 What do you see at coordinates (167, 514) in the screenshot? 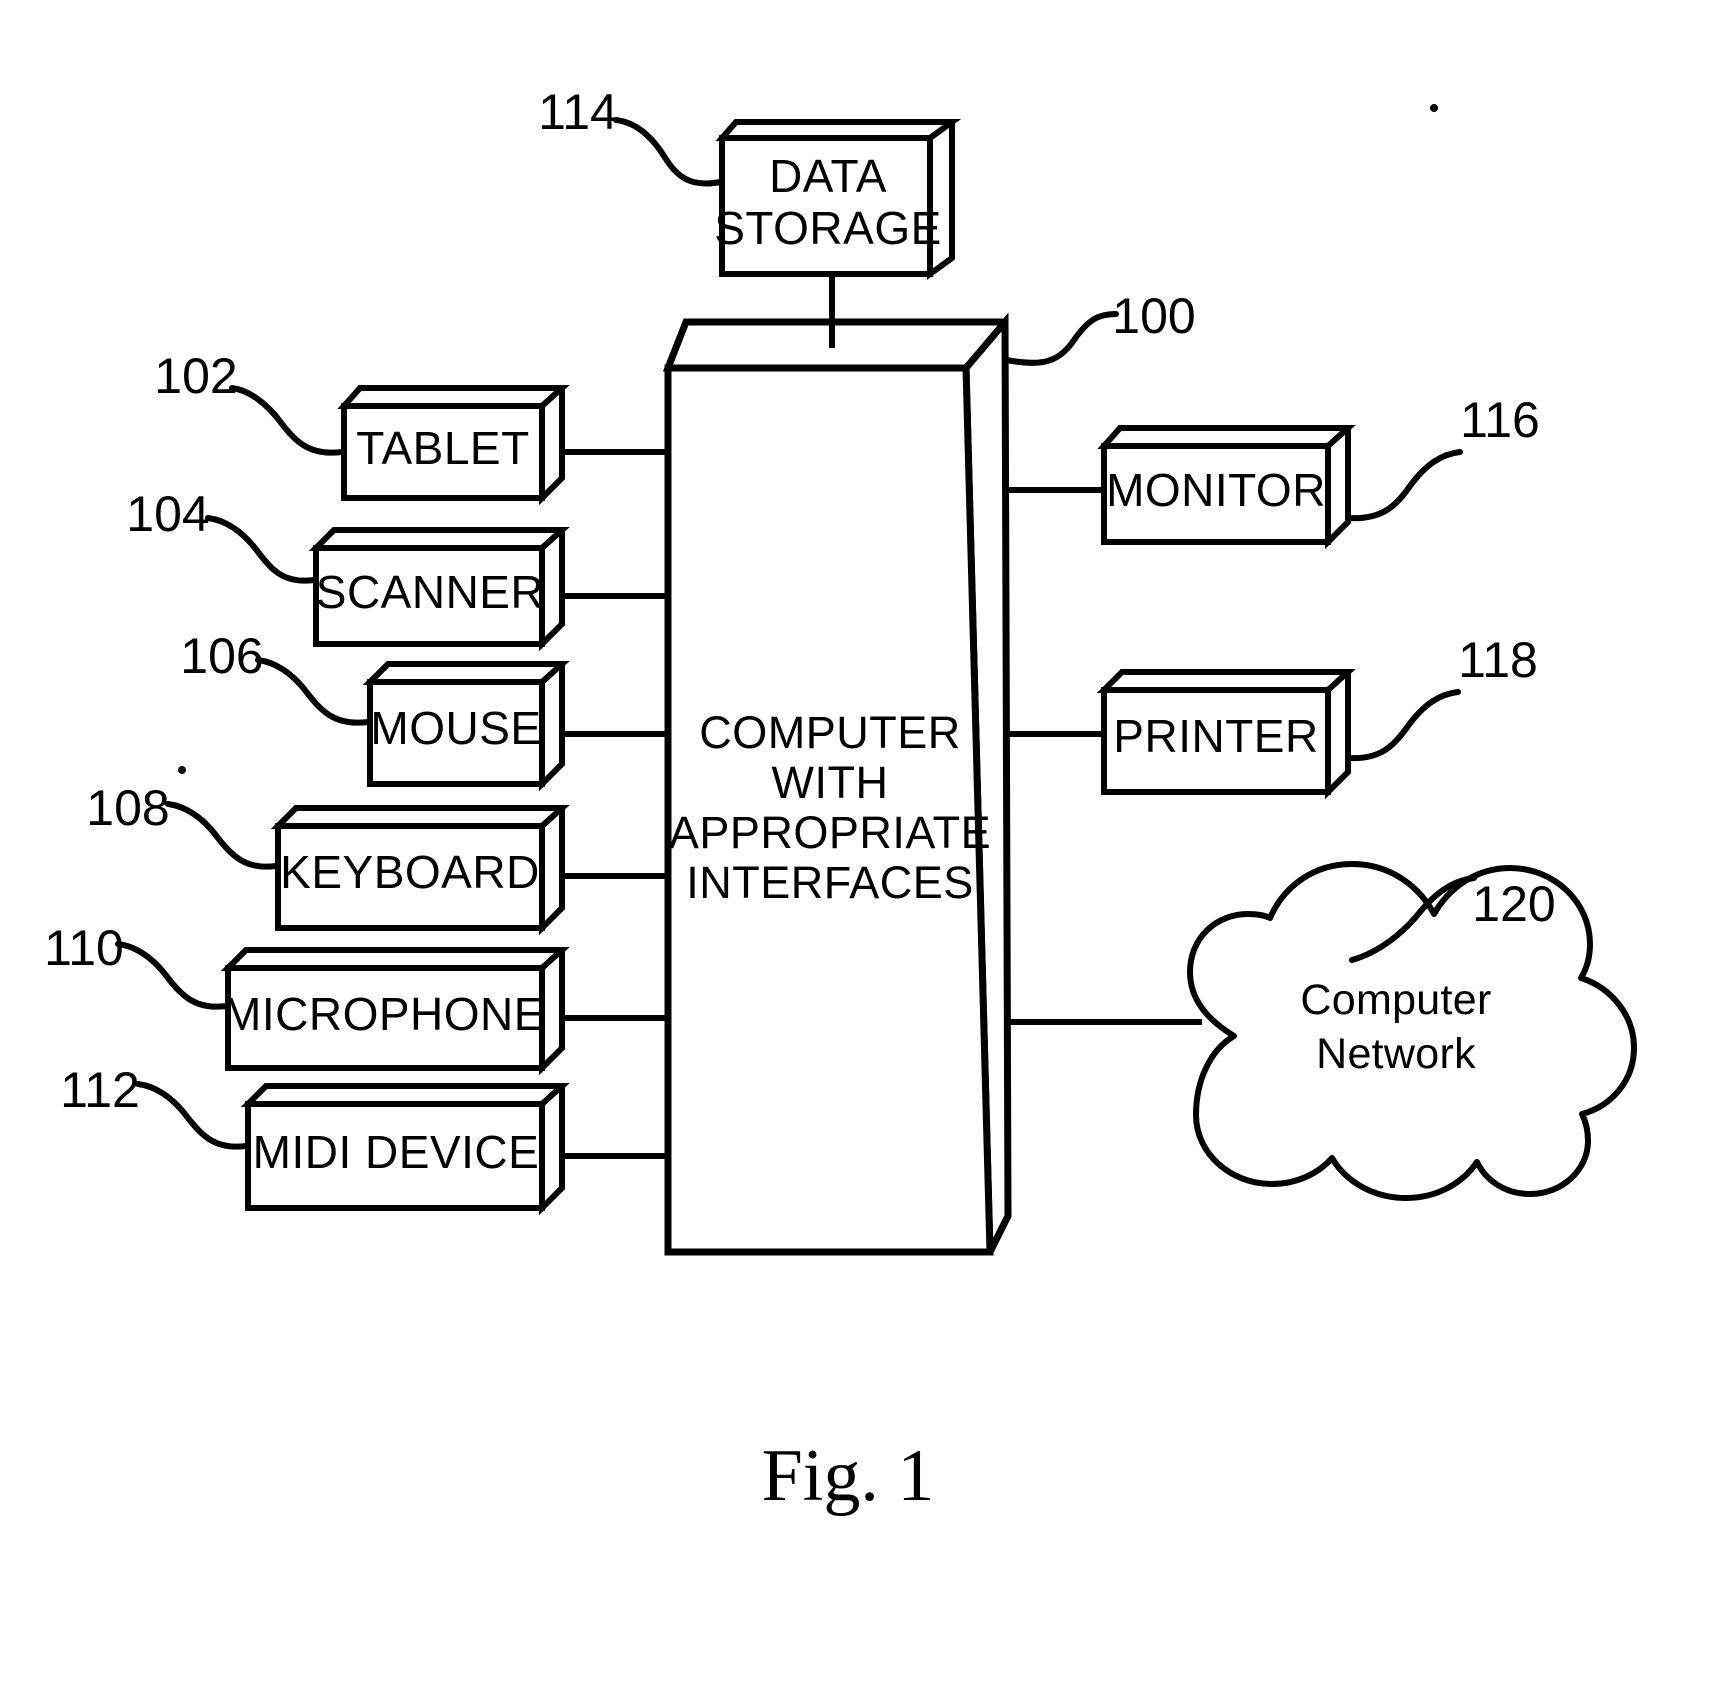
I see `ref-number-104: 104` at bounding box center [167, 514].